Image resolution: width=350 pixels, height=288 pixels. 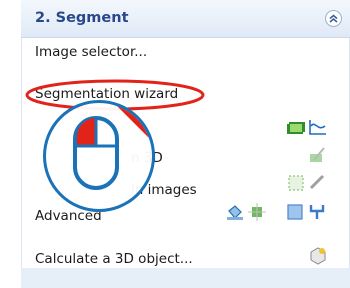 What do you see at coordinates (112, 146) in the screenshot?
I see `mouse-icon` at bounding box center [112, 146].